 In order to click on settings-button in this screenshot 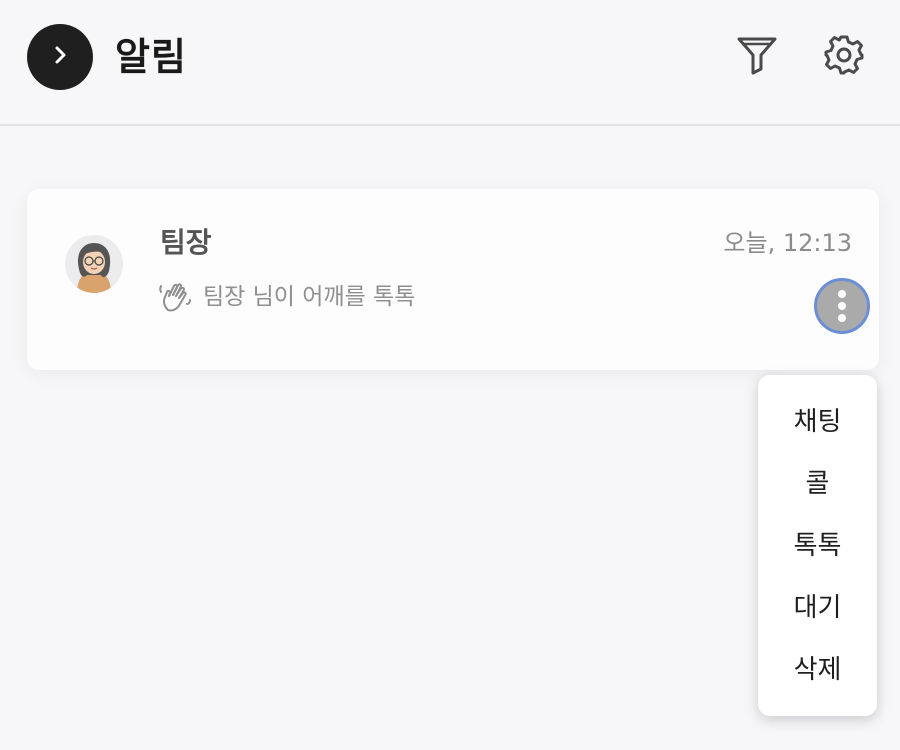, I will do `click(844, 57)`.